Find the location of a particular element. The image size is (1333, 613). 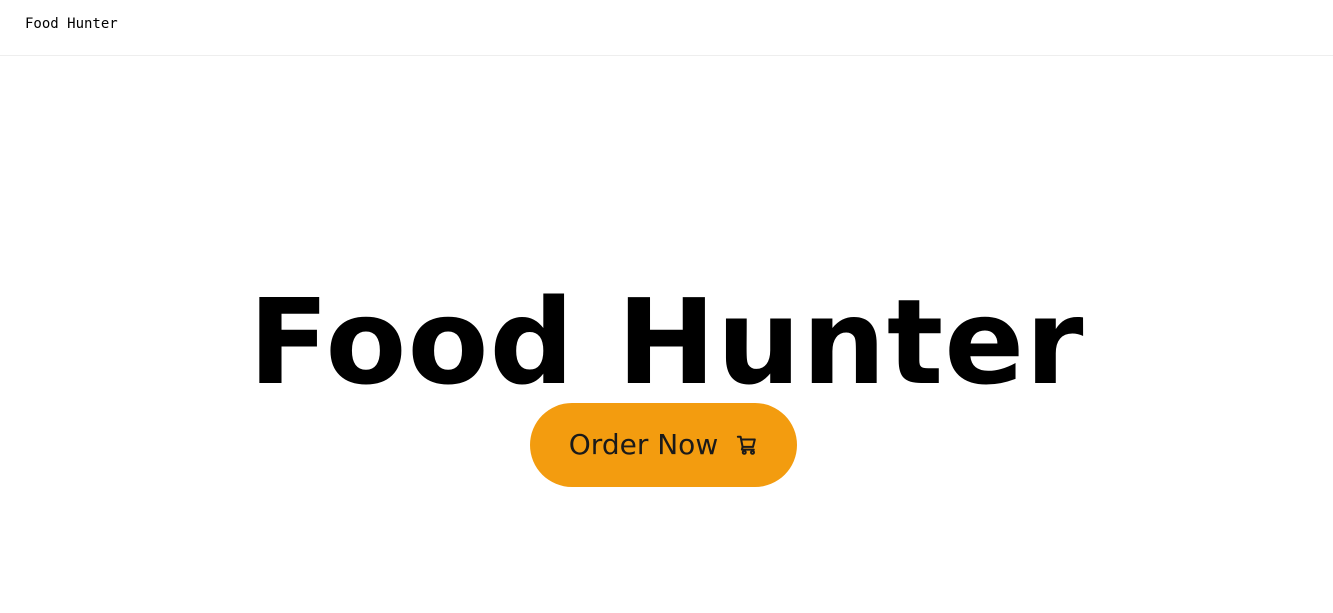

order-now-button: Order Now is located at coordinates (663, 445).